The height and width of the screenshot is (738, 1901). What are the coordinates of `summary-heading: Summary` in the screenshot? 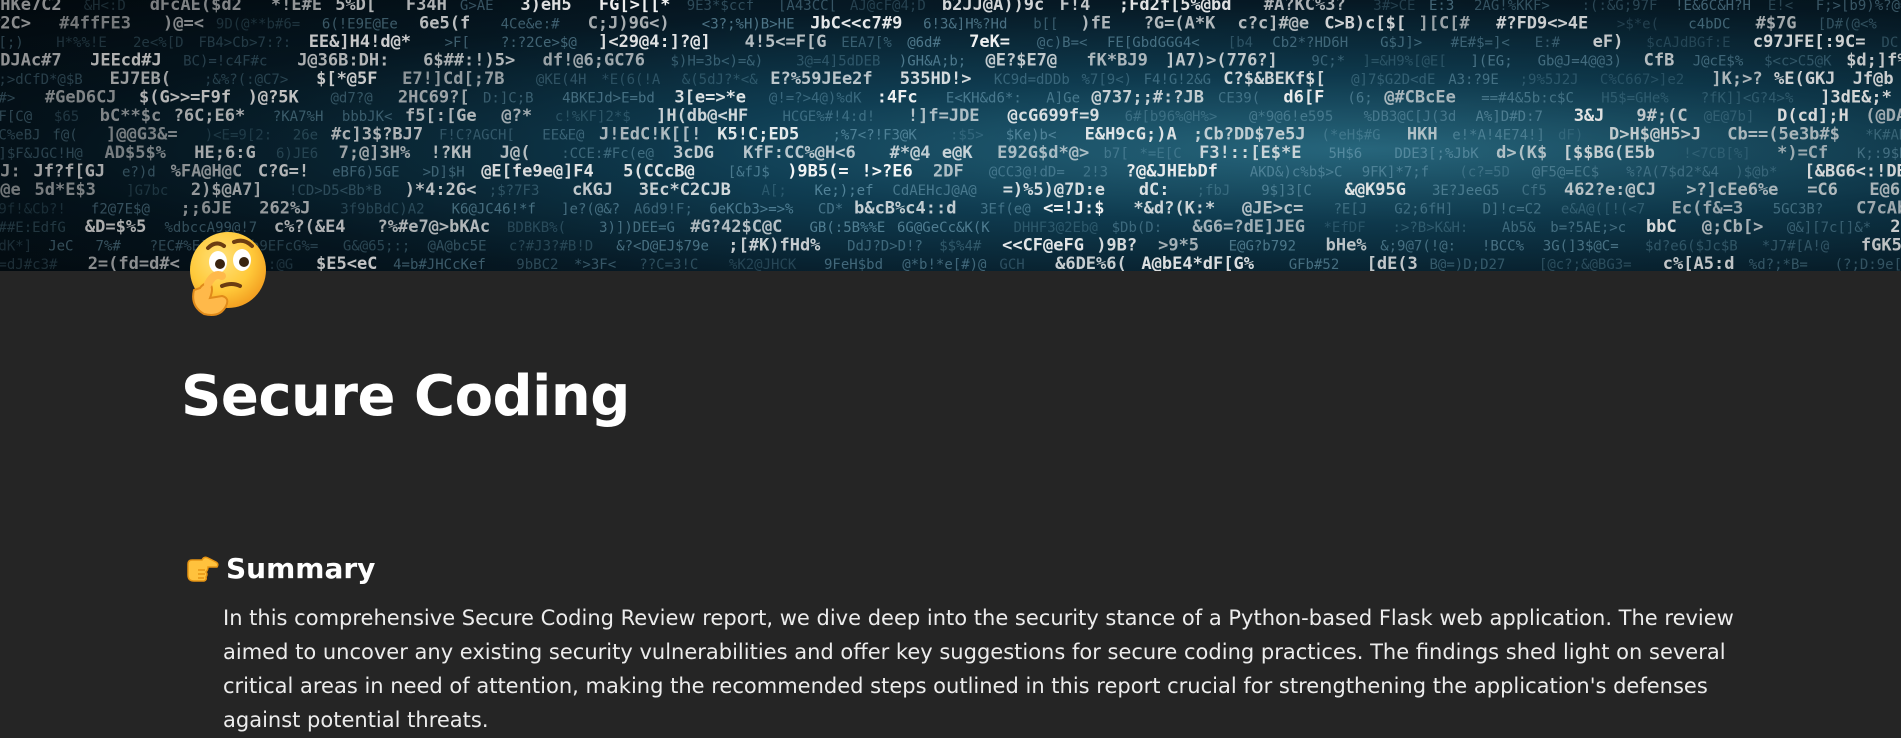 It's located at (279, 568).